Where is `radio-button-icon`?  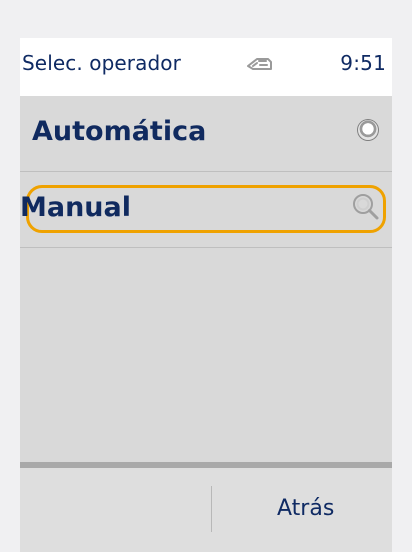 radio-button-icon is located at coordinates (368, 130).